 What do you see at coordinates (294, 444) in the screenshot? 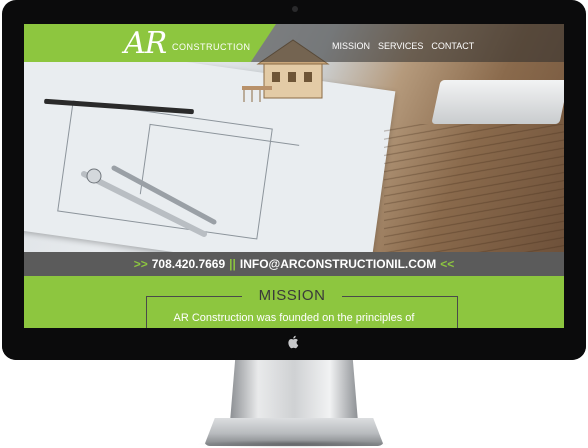
I see `stand-shadow` at bounding box center [294, 444].